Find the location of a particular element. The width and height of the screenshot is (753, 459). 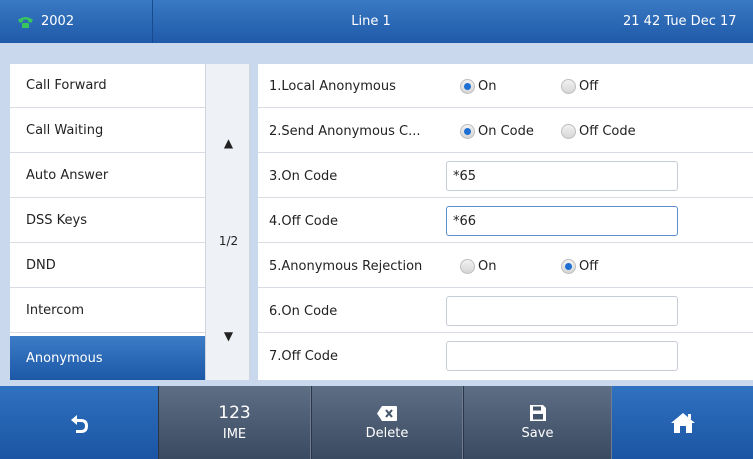

anonymous-rejection-off-radio: Off is located at coordinates (579, 266).